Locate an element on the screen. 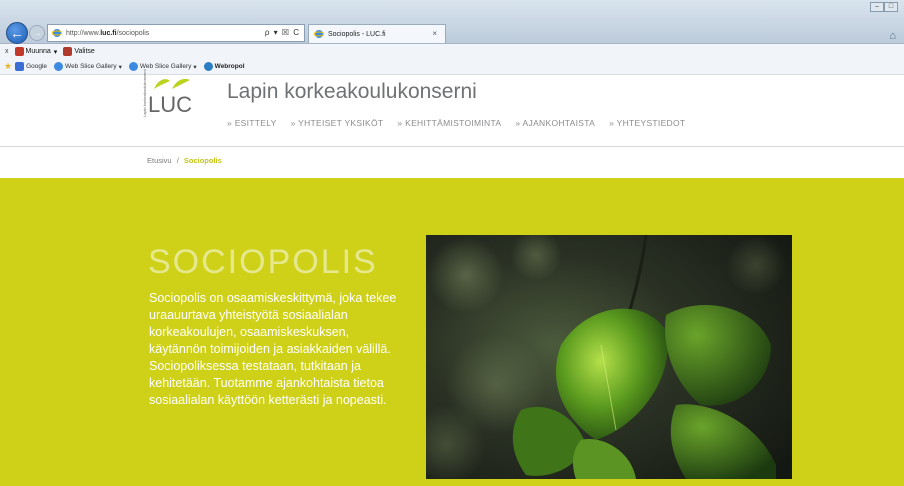  address-bar: http://www.luc.fi/sociopolis ρ ▾ ☒ C is located at coordinates (176, 33).